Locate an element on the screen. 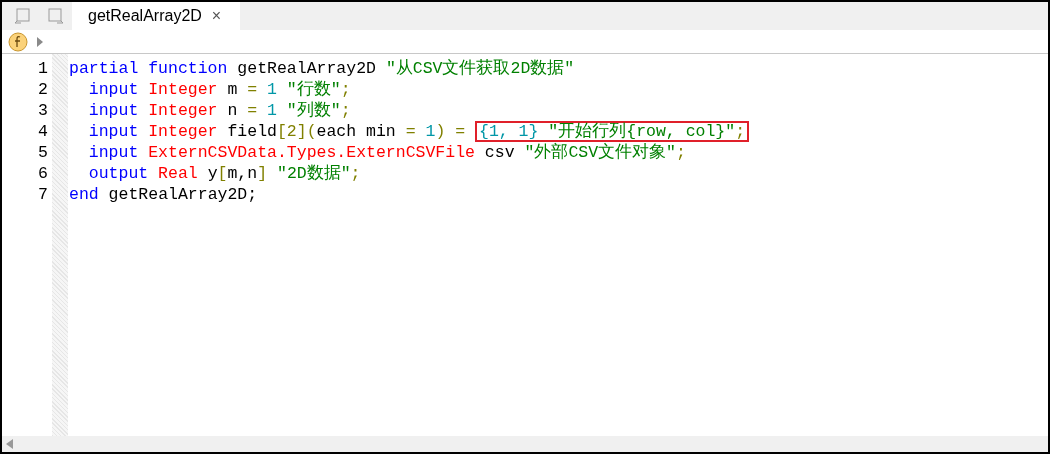 This screenshot has height=454, width=1050. line-number: 7 is located at coordinates (42, 194).